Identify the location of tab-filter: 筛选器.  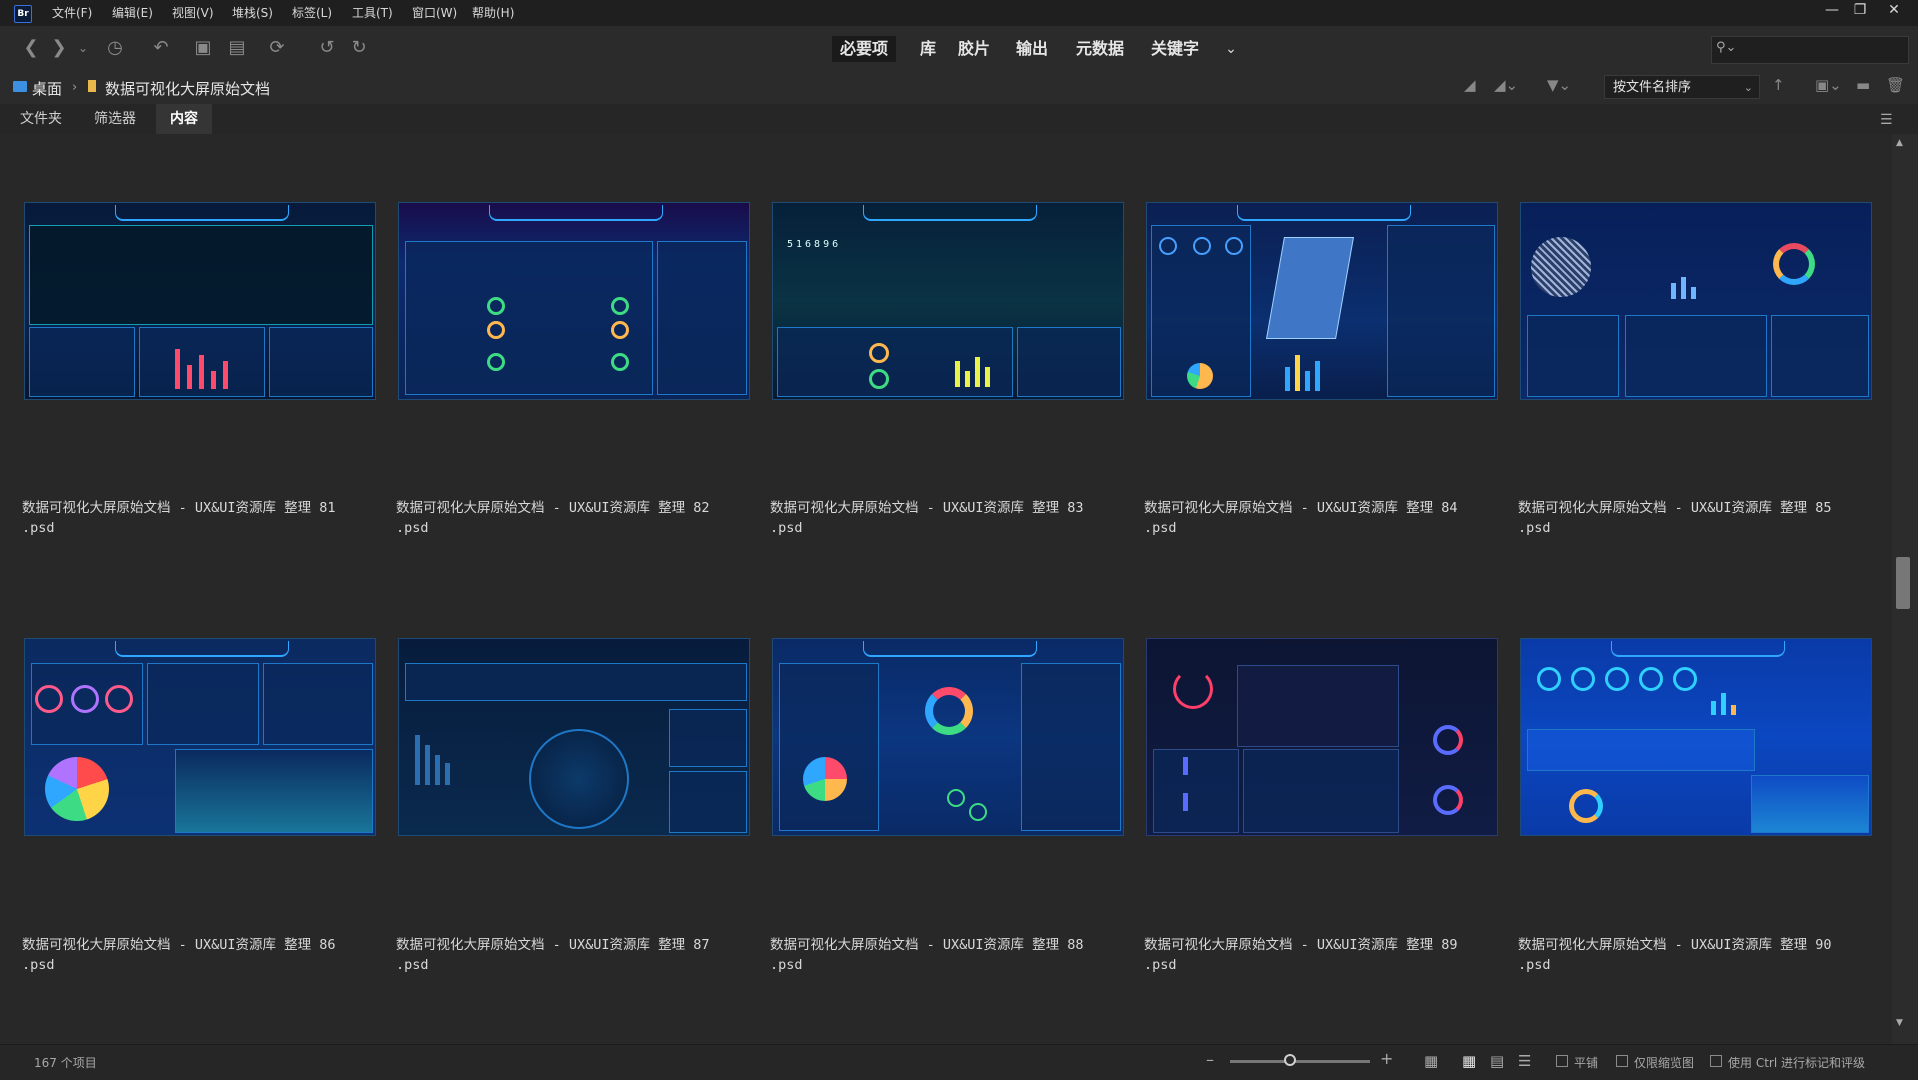
(115, 119).